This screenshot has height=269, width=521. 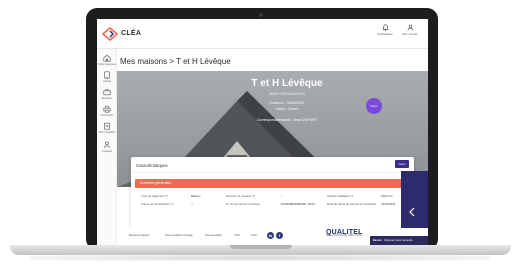 I want to click on sidebar-item-entretien: Entretien, so click(x=107, y=94).